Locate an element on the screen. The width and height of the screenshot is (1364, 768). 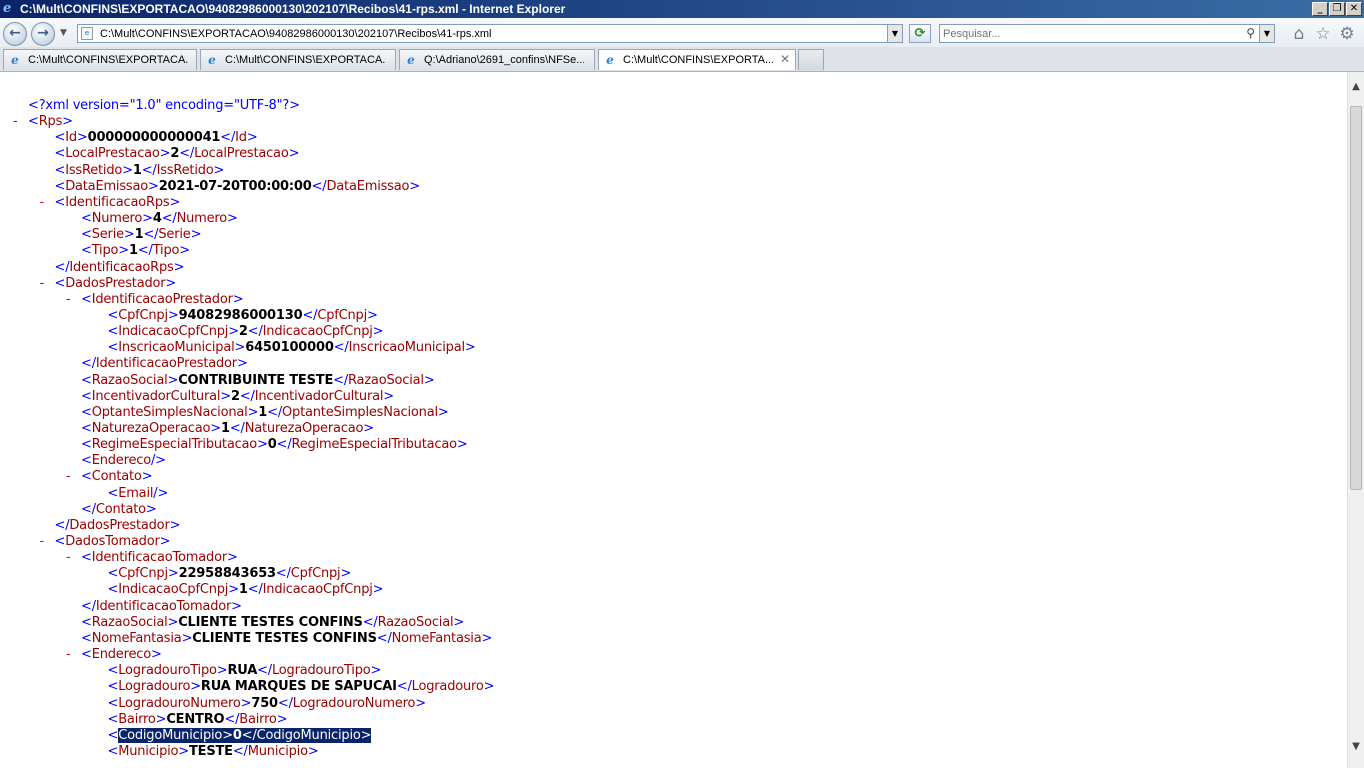
xml-line: <LogradouroTipo>RUA</LogradouroTipo> is located at coordinates (245, 671).